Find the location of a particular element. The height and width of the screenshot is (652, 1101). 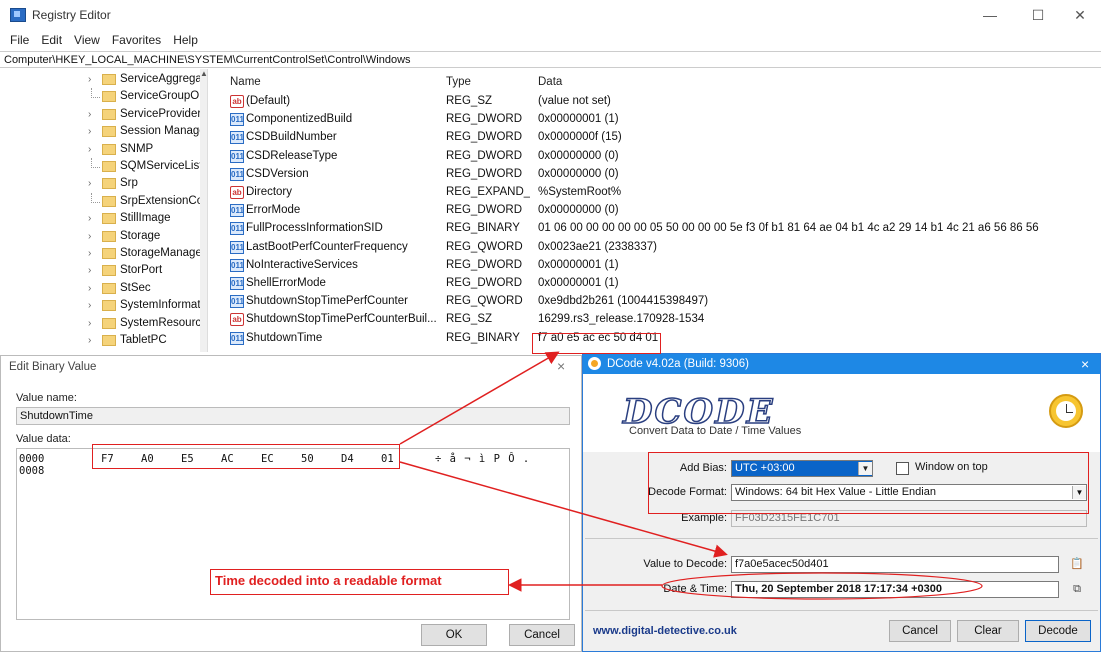

date-time-ellipse is located at coordinates (822, 586).